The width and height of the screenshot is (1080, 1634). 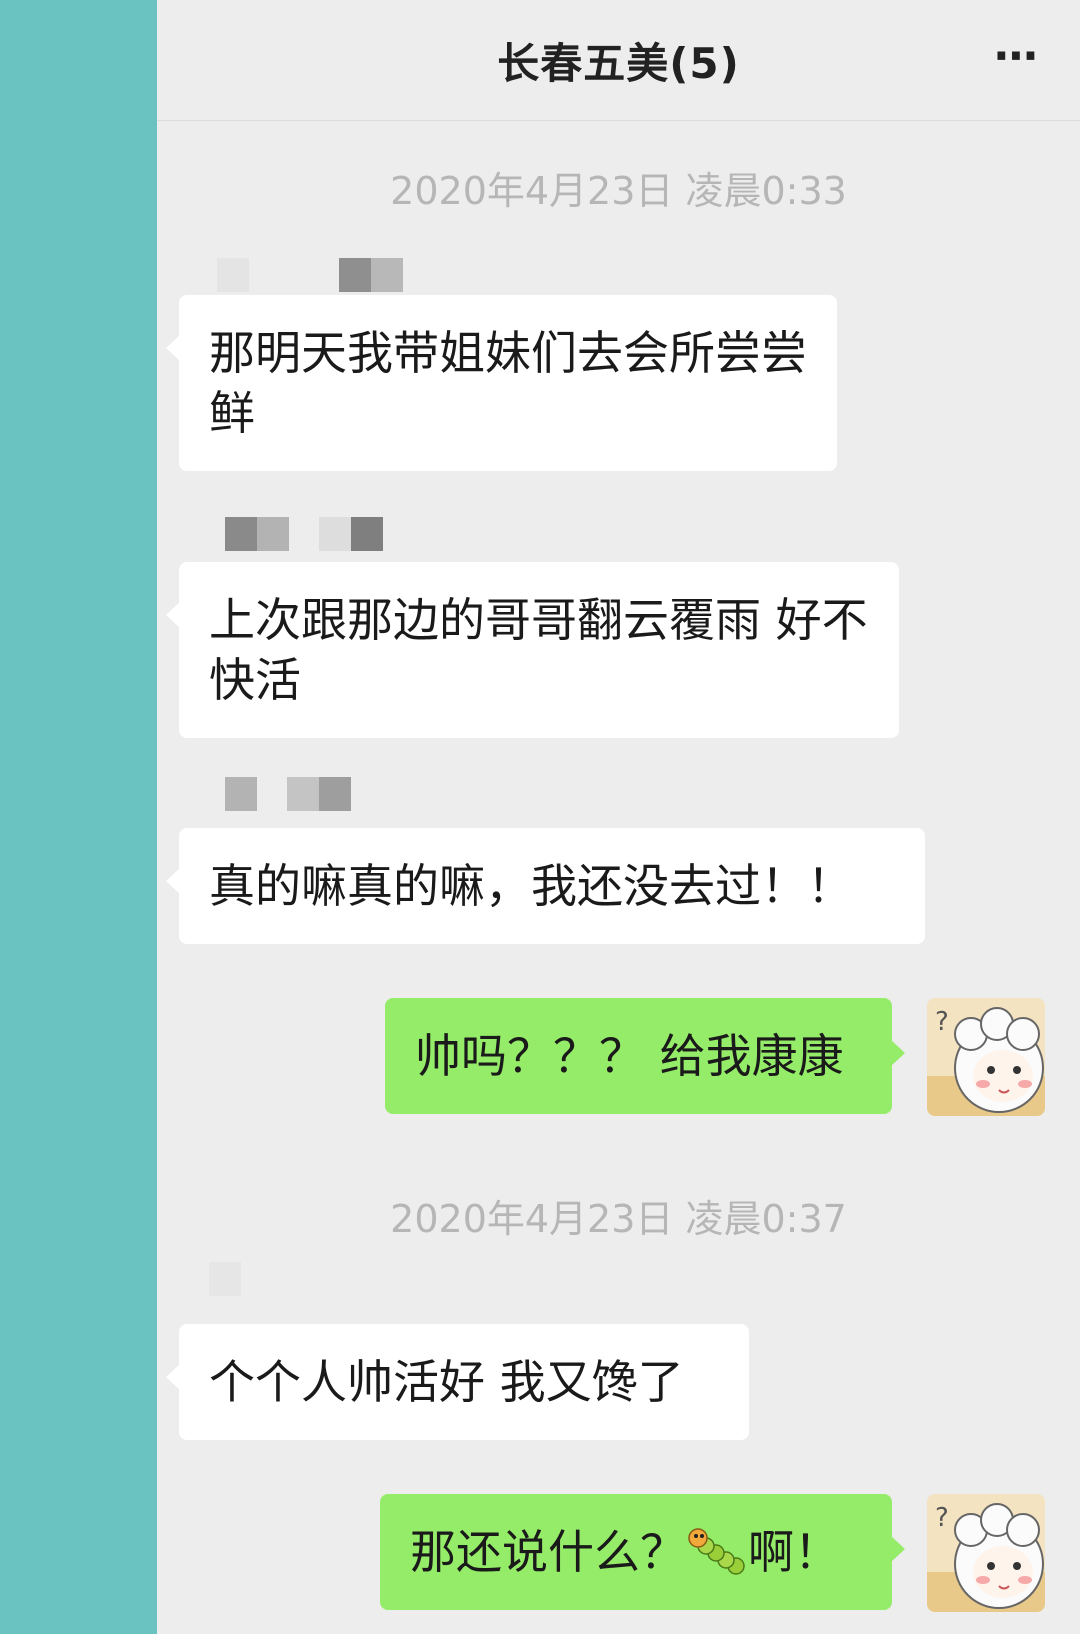 I want to click on message-text: 啊！, so click(x=794, y=1552).